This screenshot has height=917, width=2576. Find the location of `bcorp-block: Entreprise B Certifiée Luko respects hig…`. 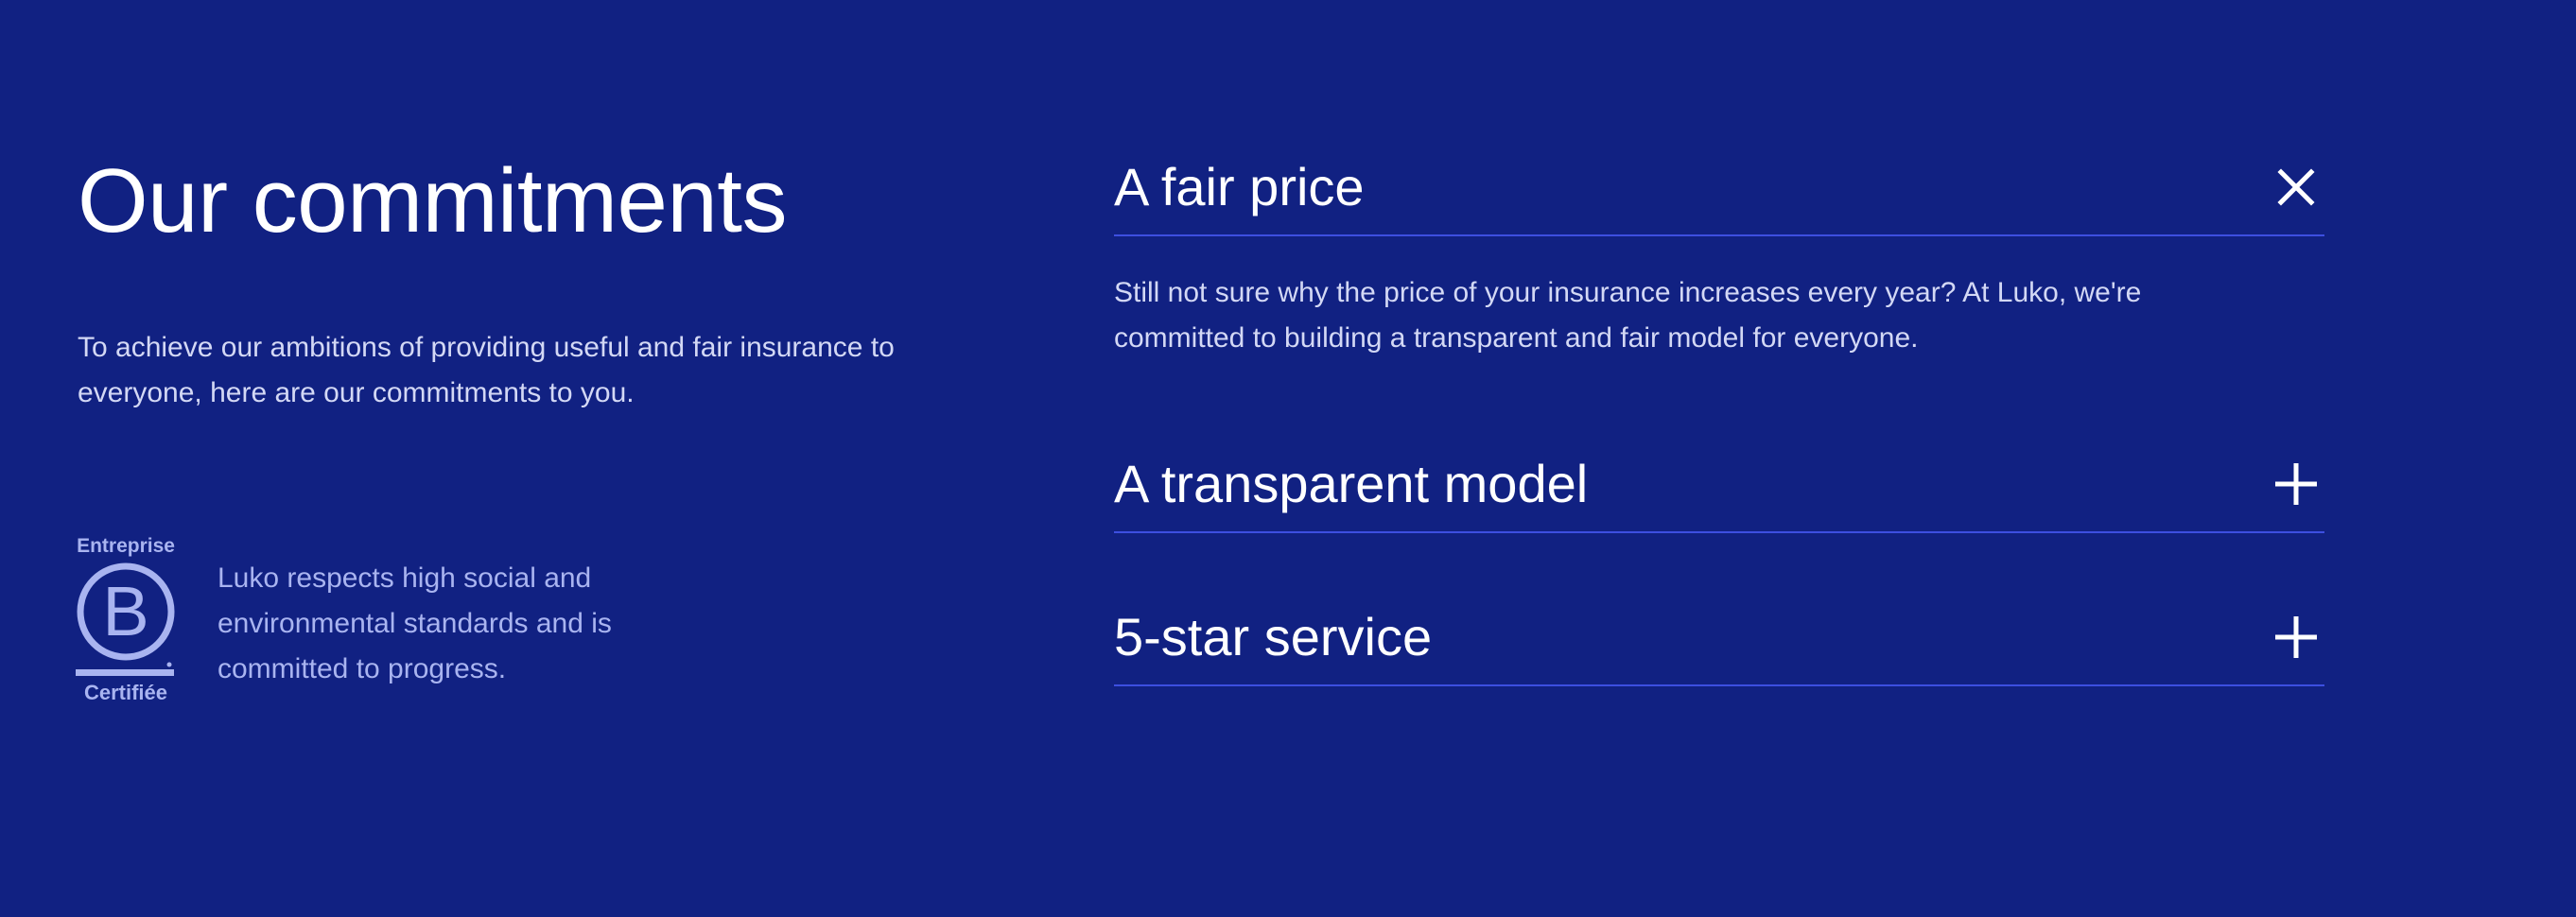

bcorp-block: Entreprise B Certifiée Luko respects hig… is located at coordinates (372, 621).